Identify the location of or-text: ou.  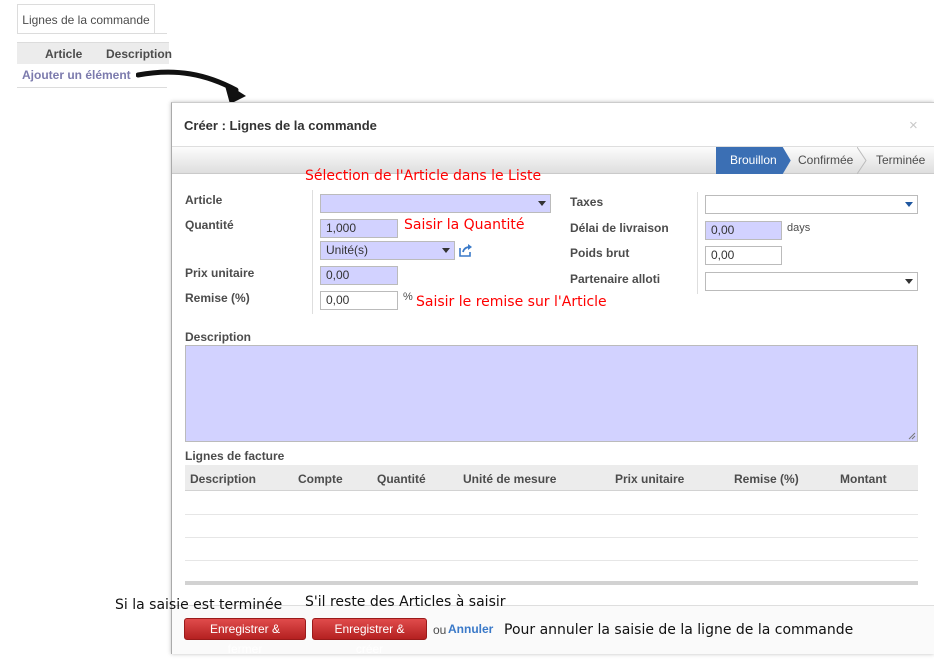
(440, 630).